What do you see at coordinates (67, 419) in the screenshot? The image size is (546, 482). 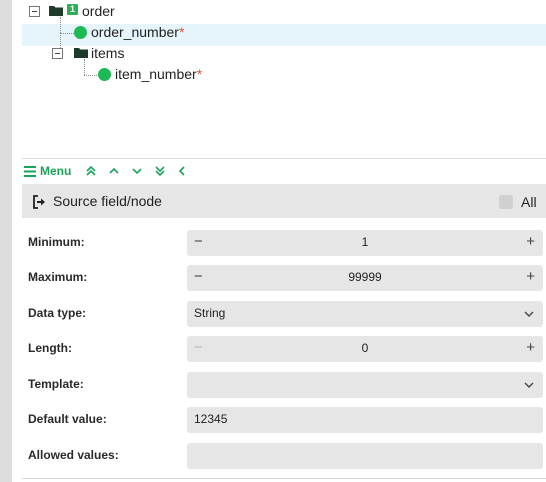 I see `default-value-label: Default value:` at bounding box center [67, 419].